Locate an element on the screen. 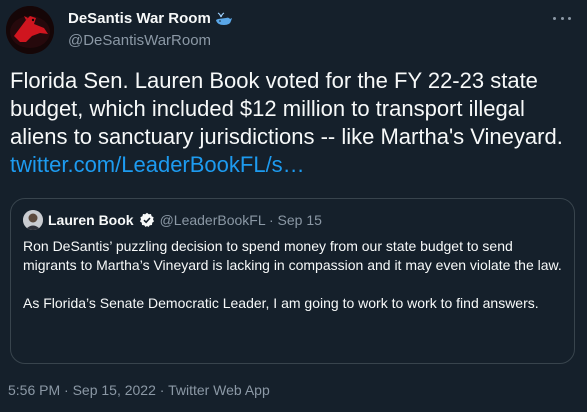  person-photo-icon is located at coordinates (33, 220).